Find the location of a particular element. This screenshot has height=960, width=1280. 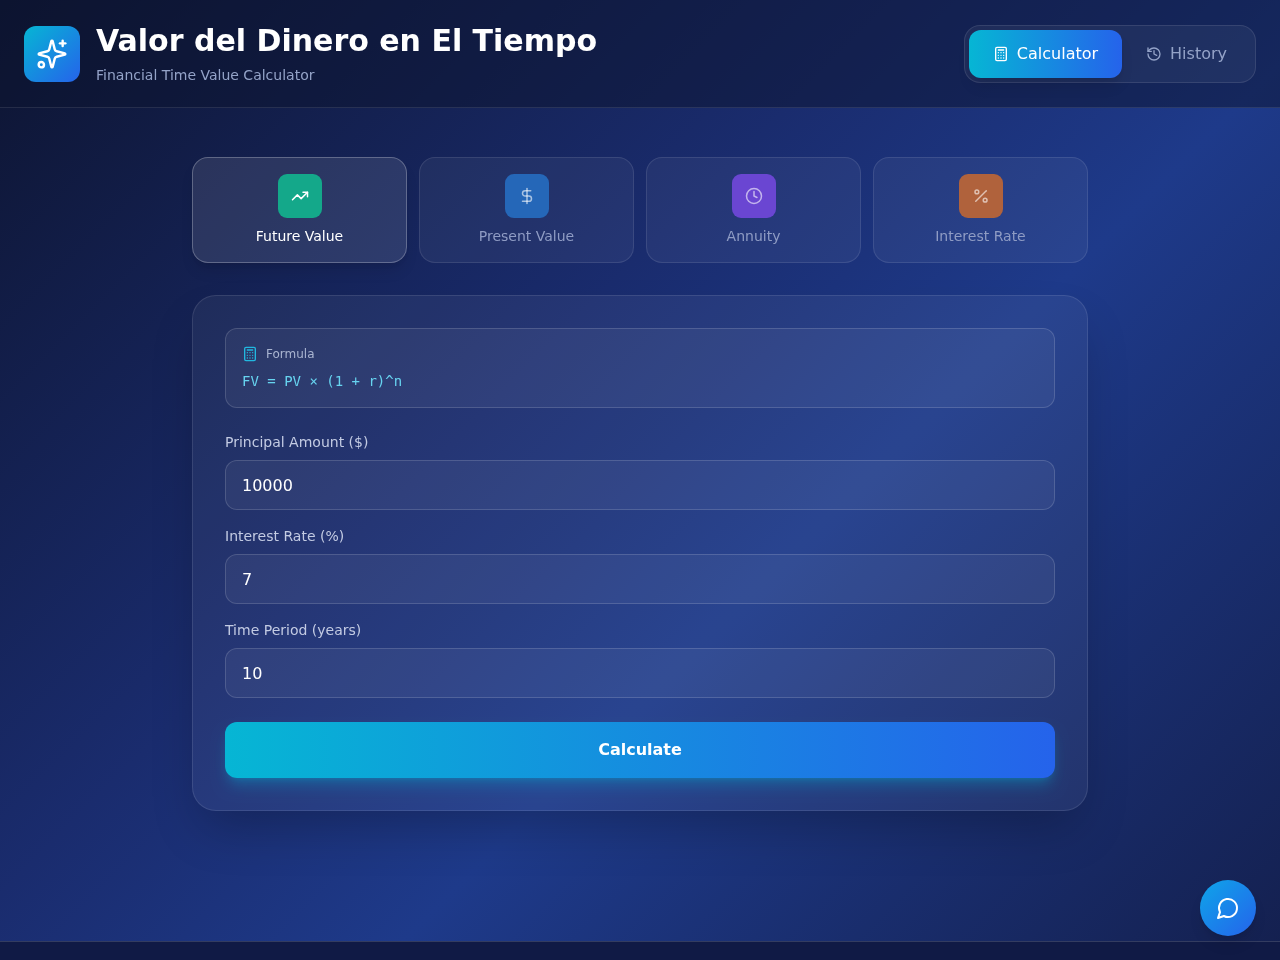

formula-expression: FV = PV × (1 + r)^n is located at coordinates (323, 381).